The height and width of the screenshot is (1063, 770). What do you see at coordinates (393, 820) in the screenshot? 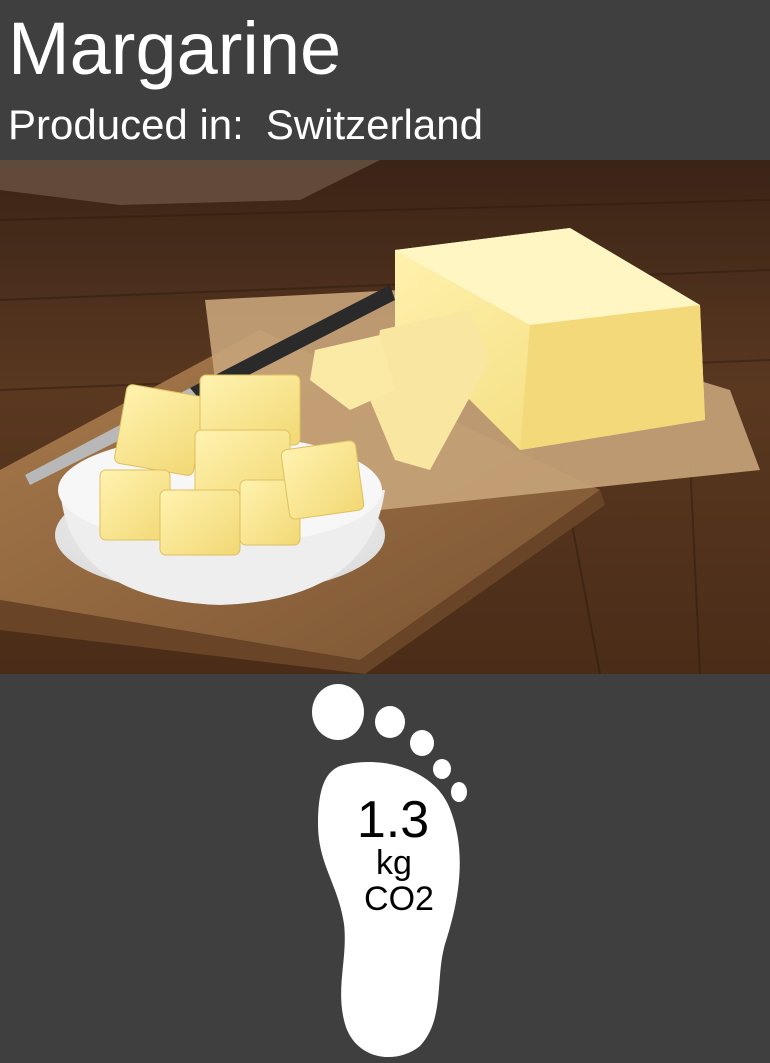
I see `footprint-value: 1.3` at bounding box center [393, 820].